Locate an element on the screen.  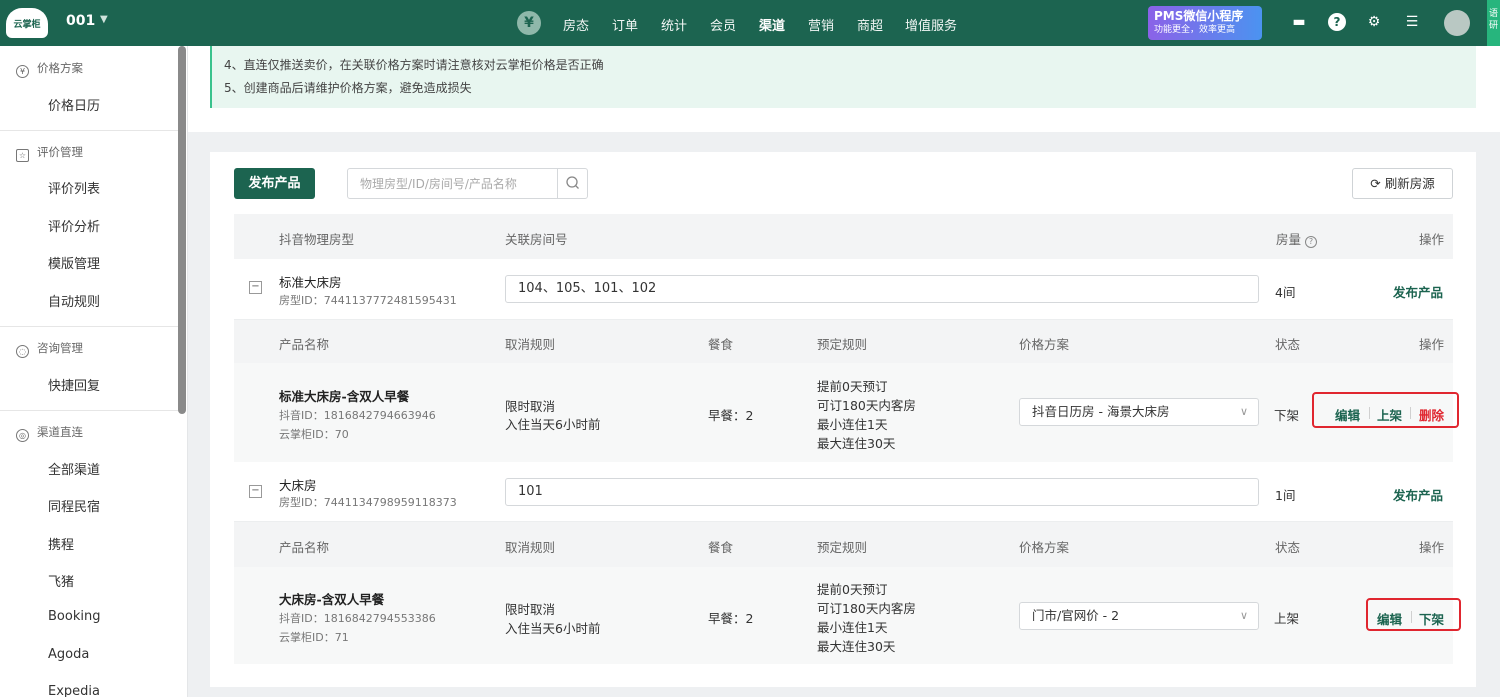
col-meal: 餐食 is located at coordinates (721, 547).